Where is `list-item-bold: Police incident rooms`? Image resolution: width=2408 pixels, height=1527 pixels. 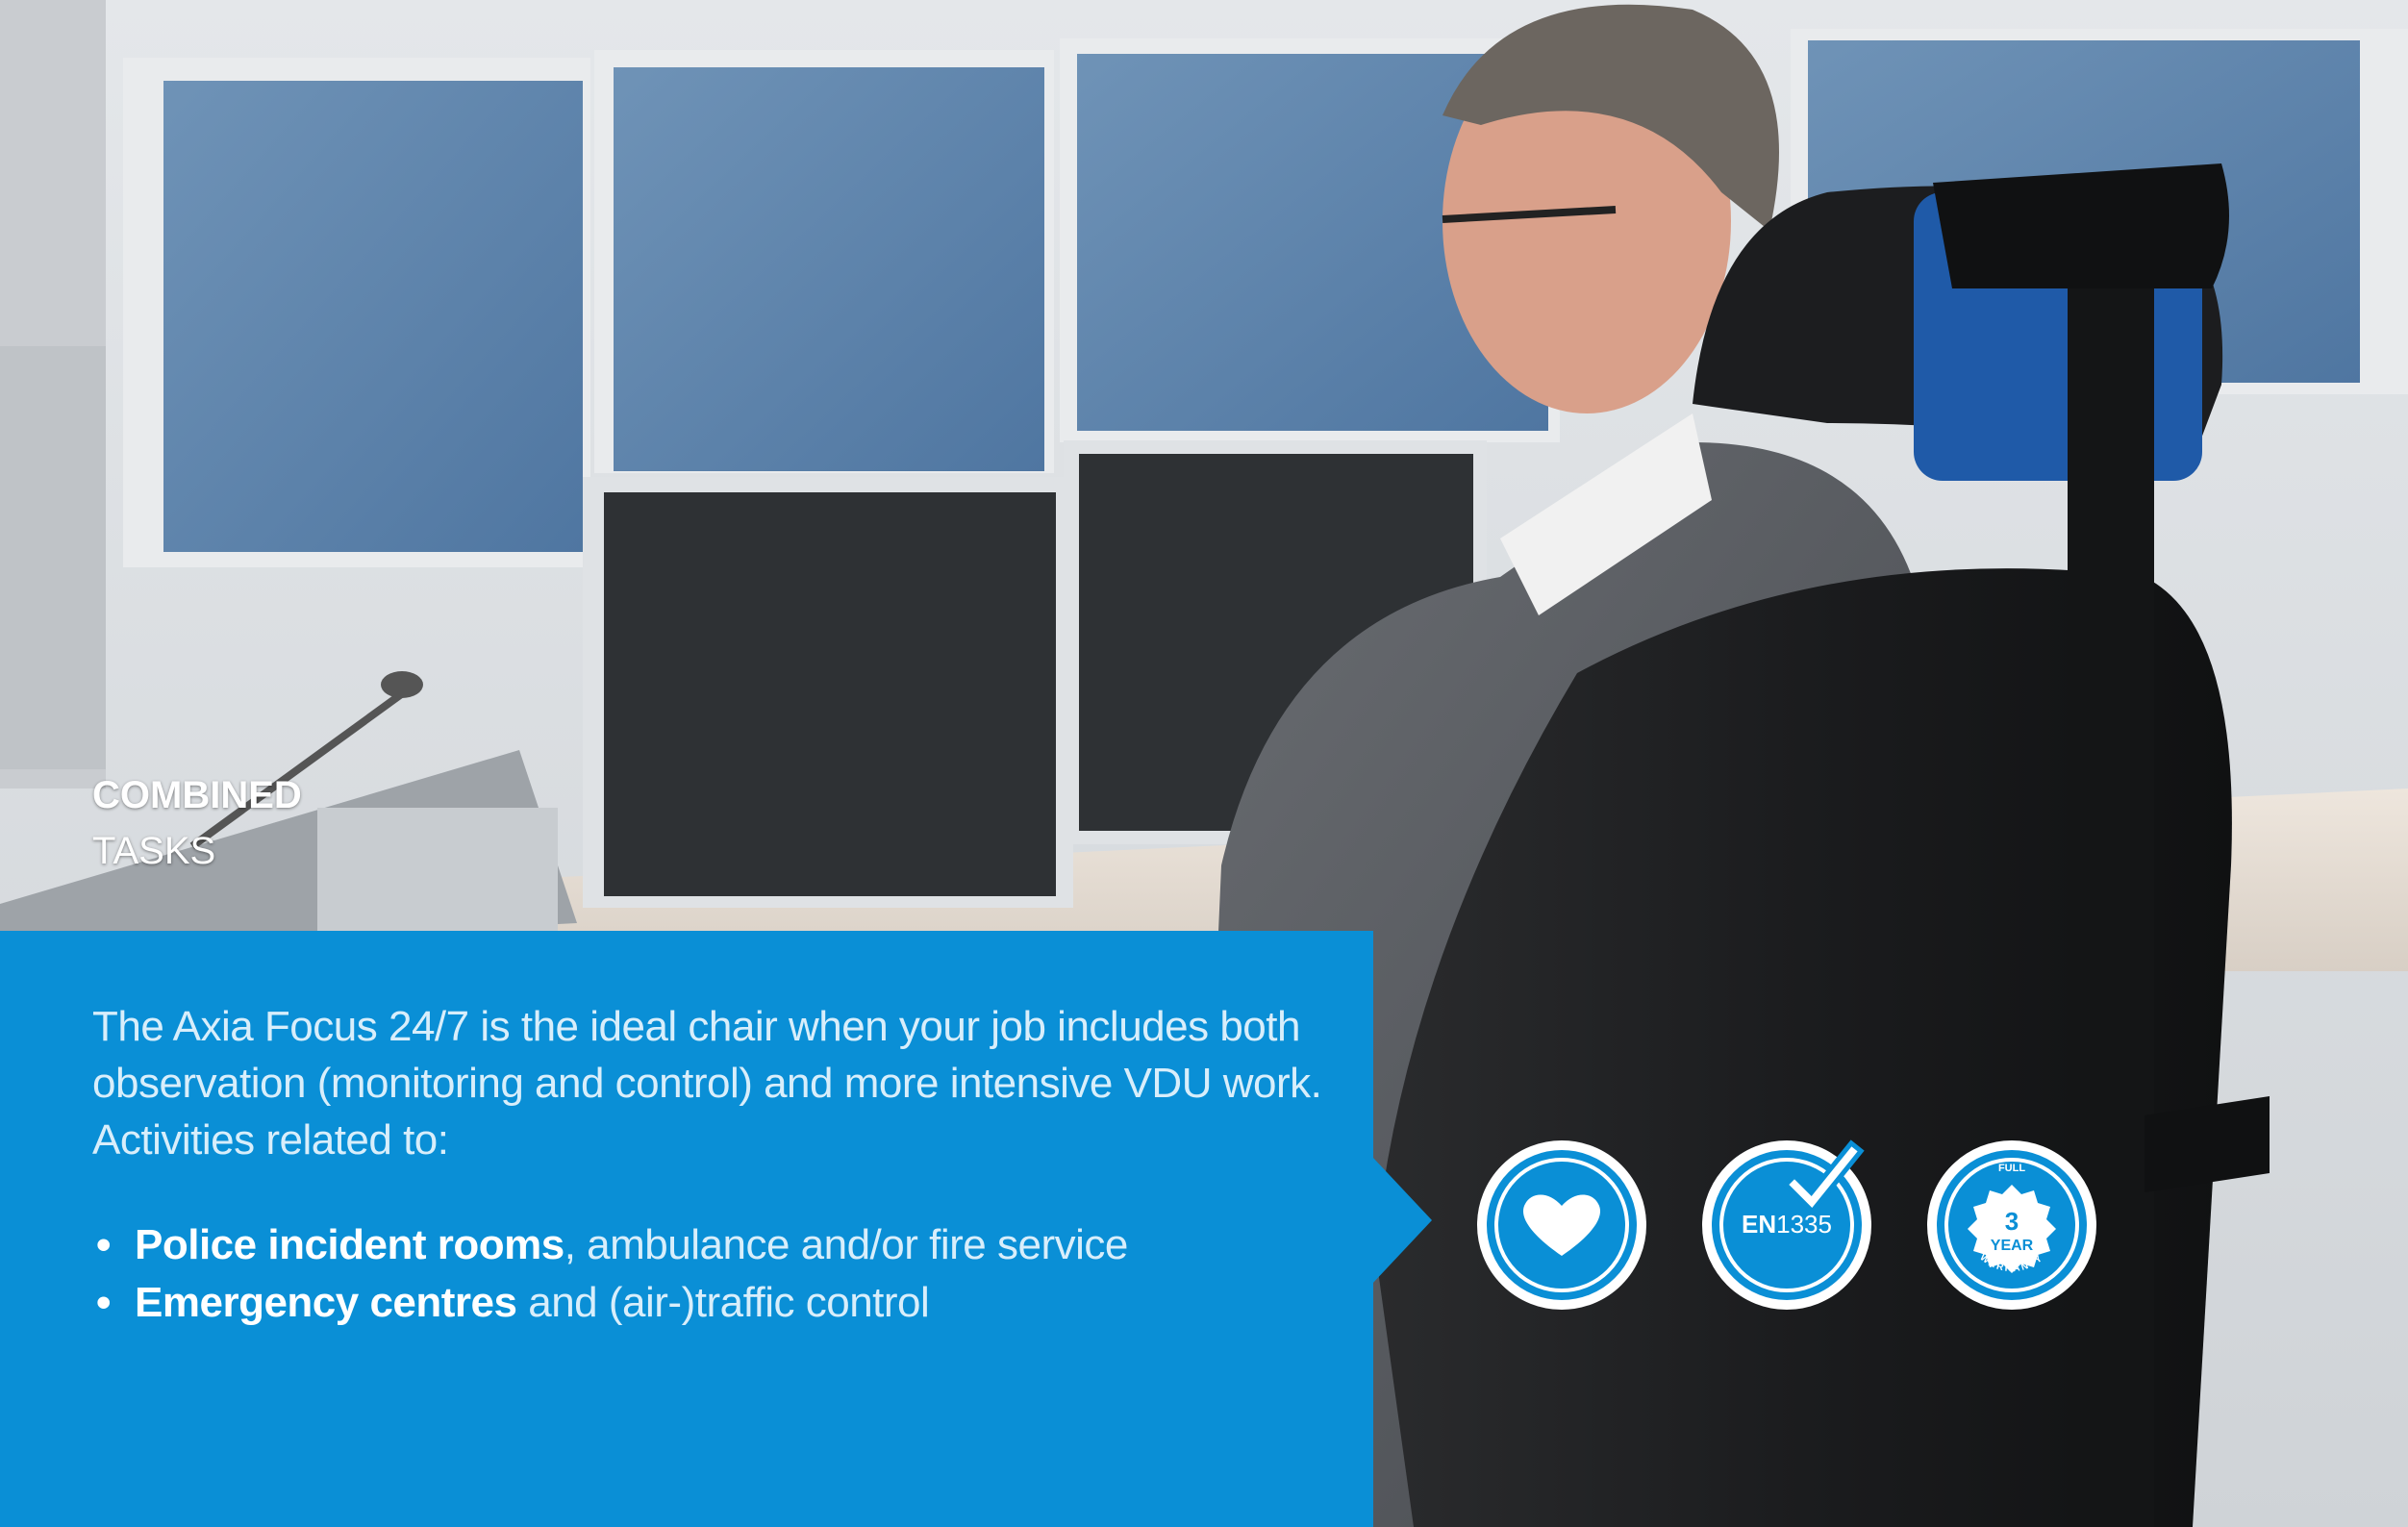
list-item-bold: Police incident rooms is located at coordinates (349, 1244).